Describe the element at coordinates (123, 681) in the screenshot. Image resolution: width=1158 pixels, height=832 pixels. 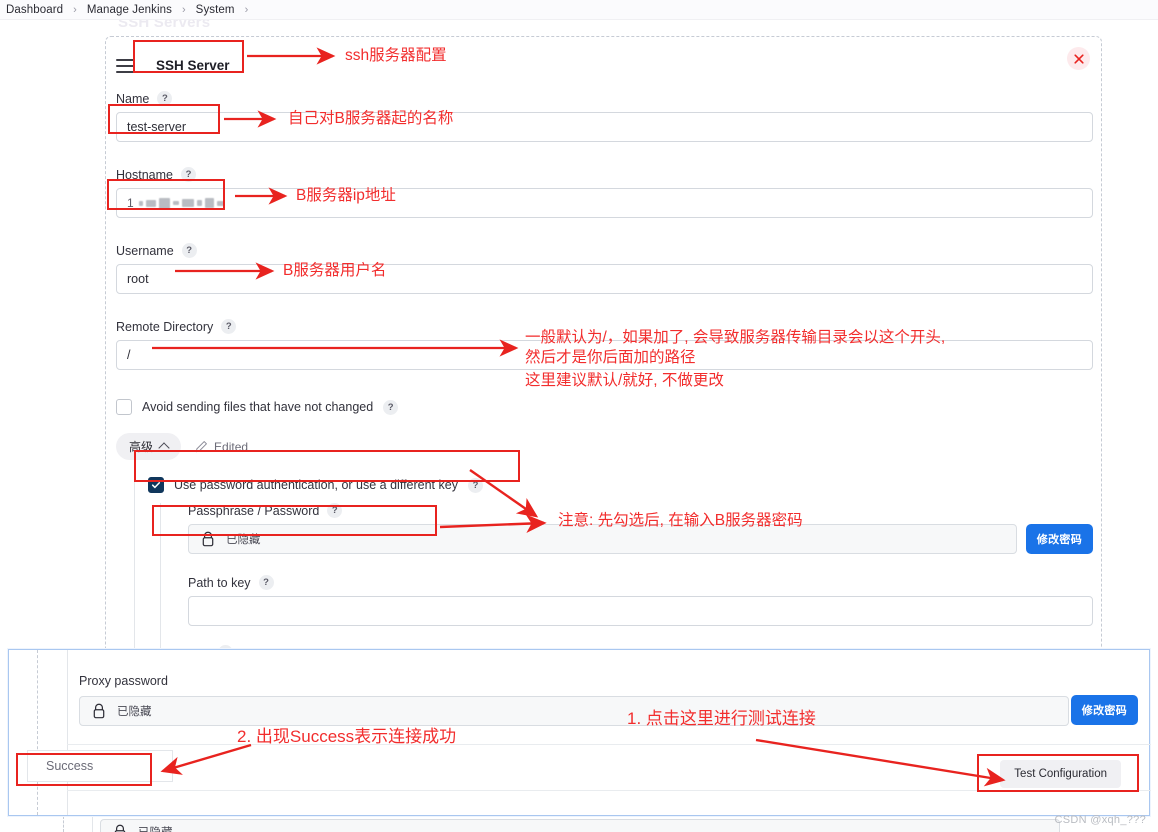
I see `proxy-password-label: Proxy password` at that location.